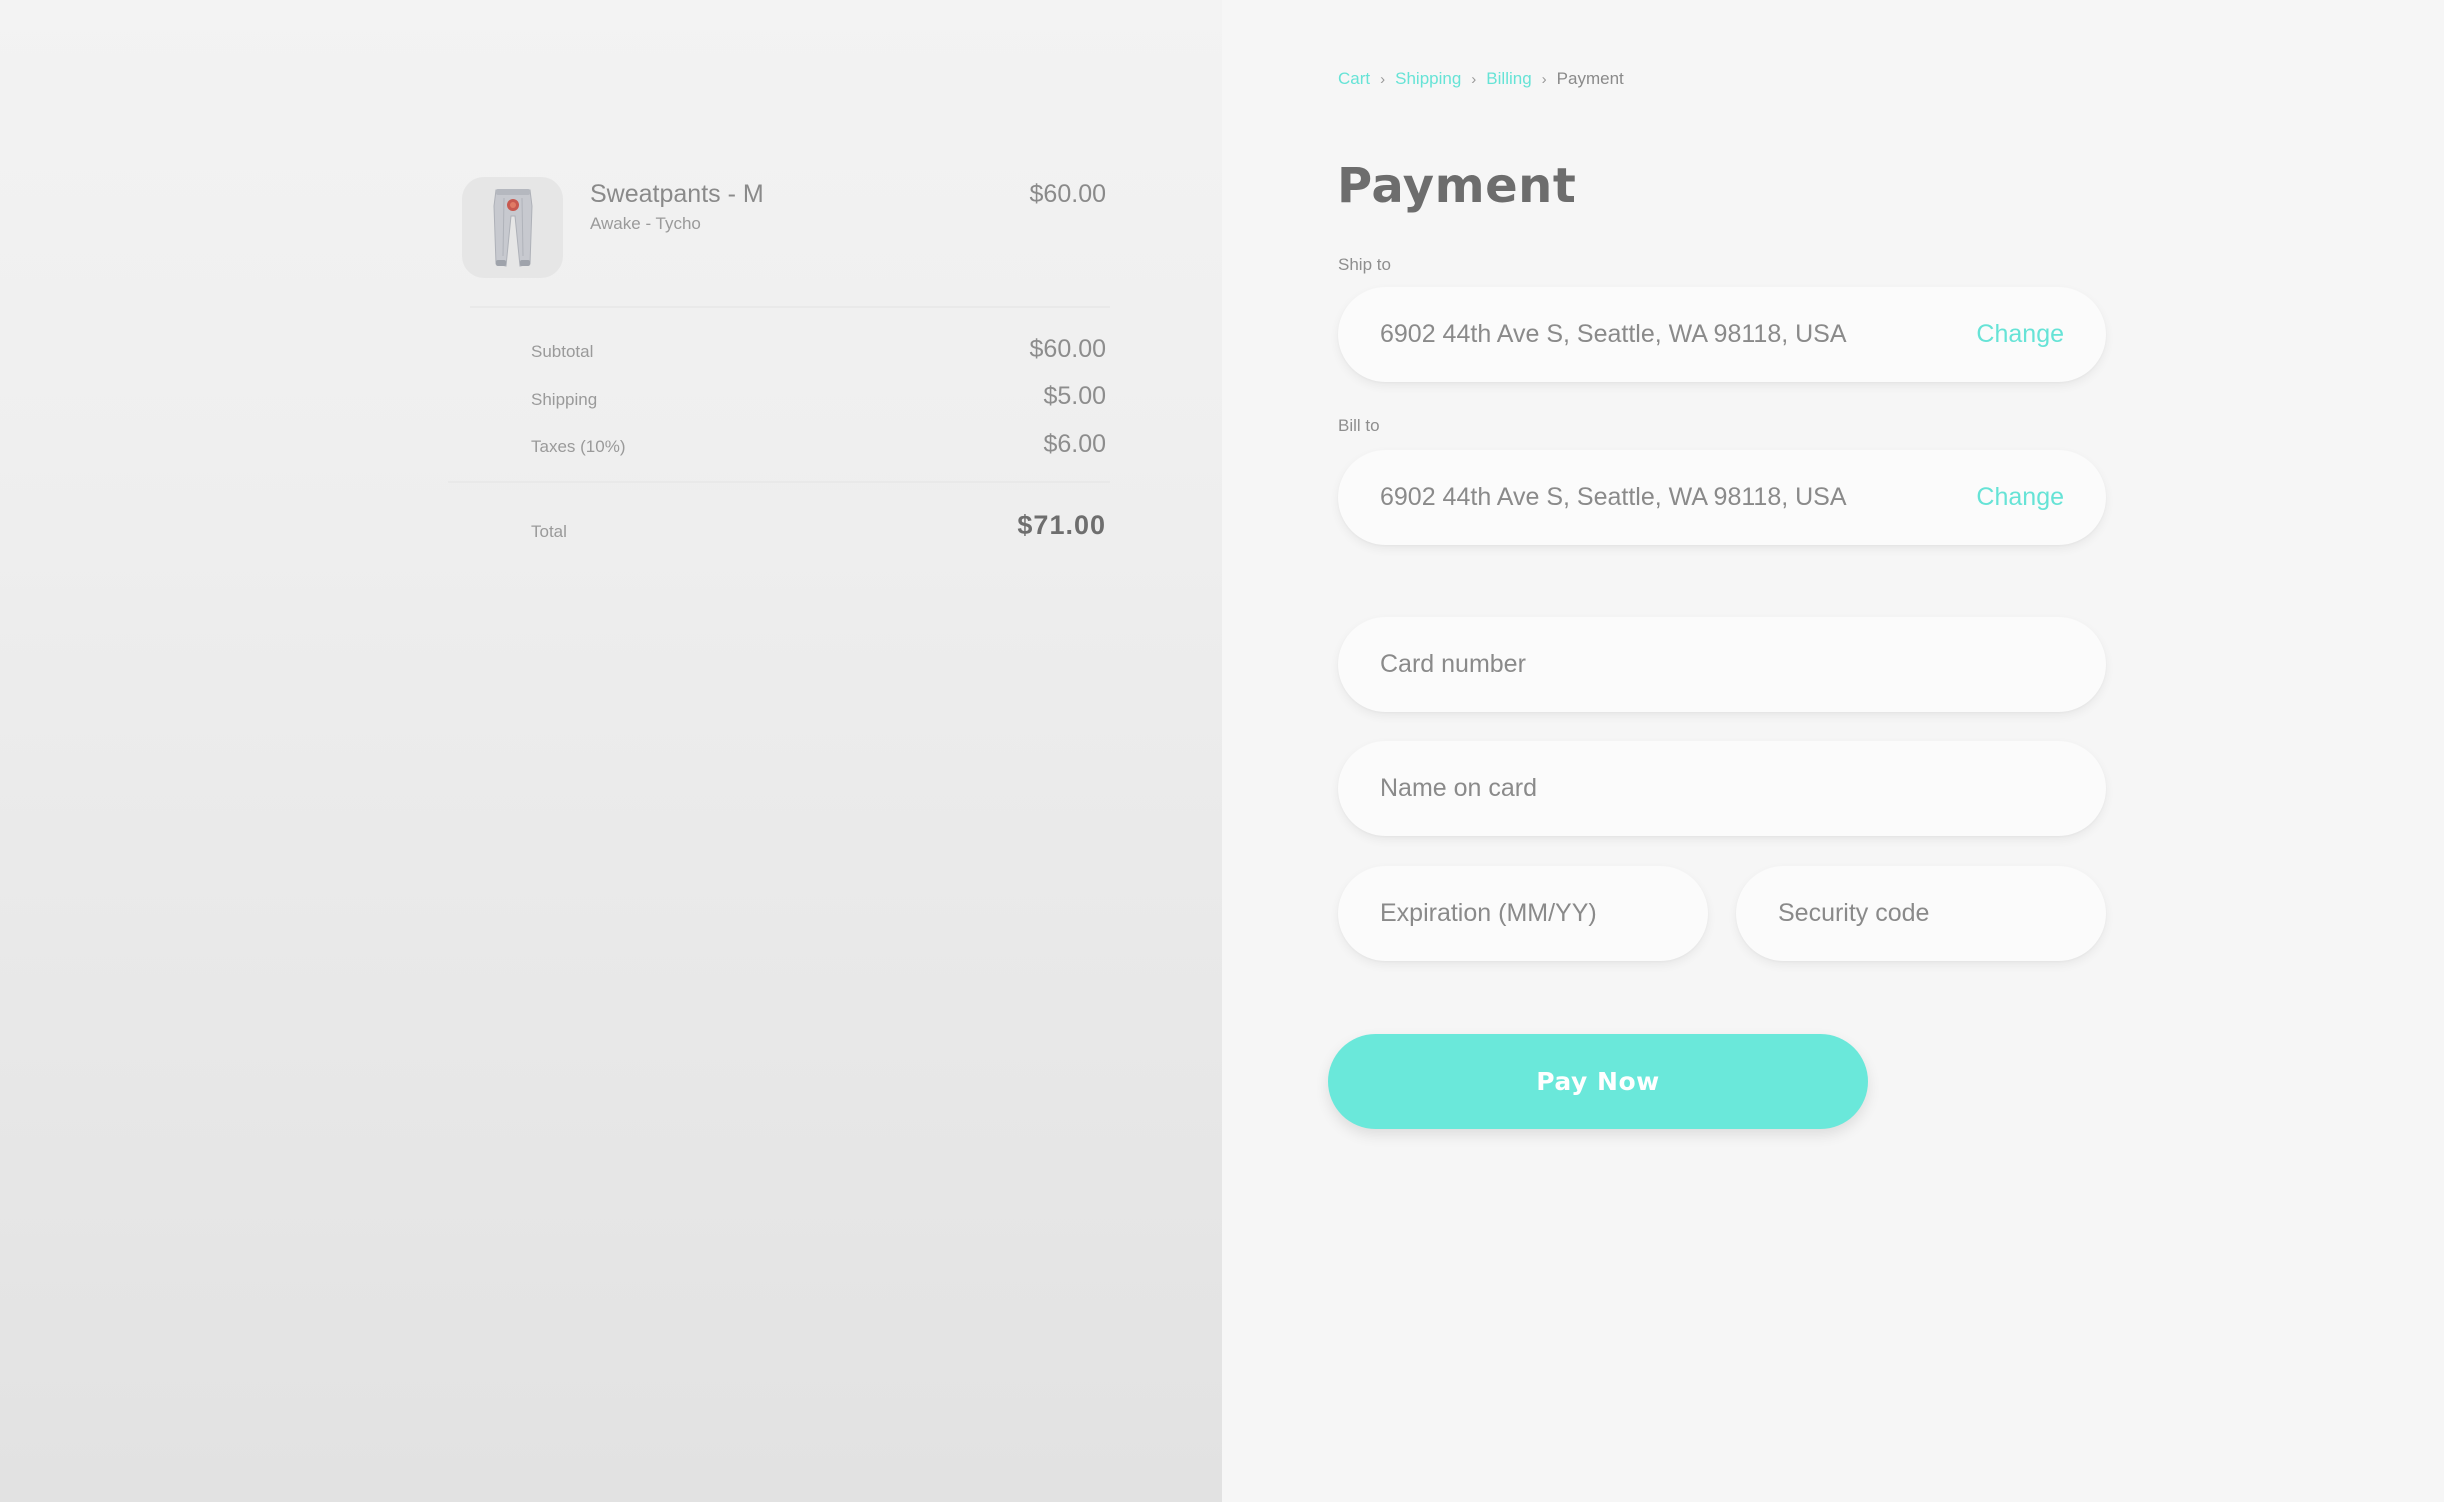  Describe the element at coordinates (779, 482) in the screenshot. I see `total-divider` at that location.